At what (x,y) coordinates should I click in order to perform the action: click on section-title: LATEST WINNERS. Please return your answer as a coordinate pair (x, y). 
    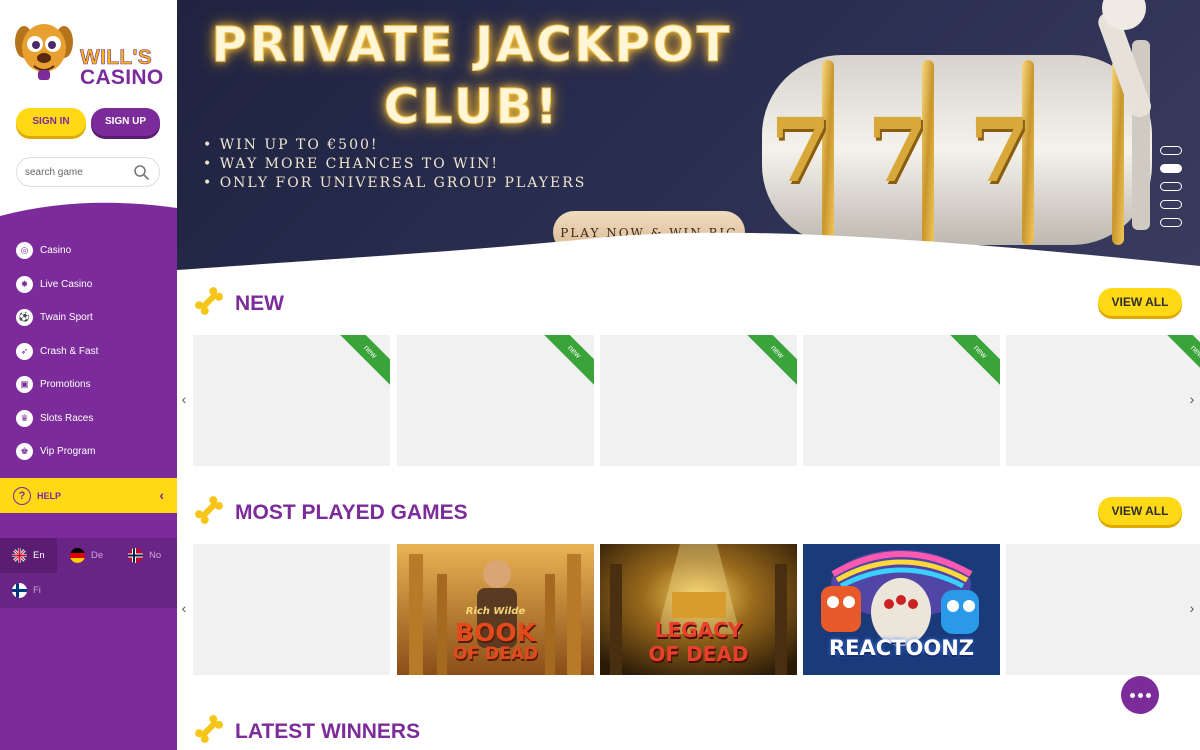
    Looking at the image, I should click on (328, 731).